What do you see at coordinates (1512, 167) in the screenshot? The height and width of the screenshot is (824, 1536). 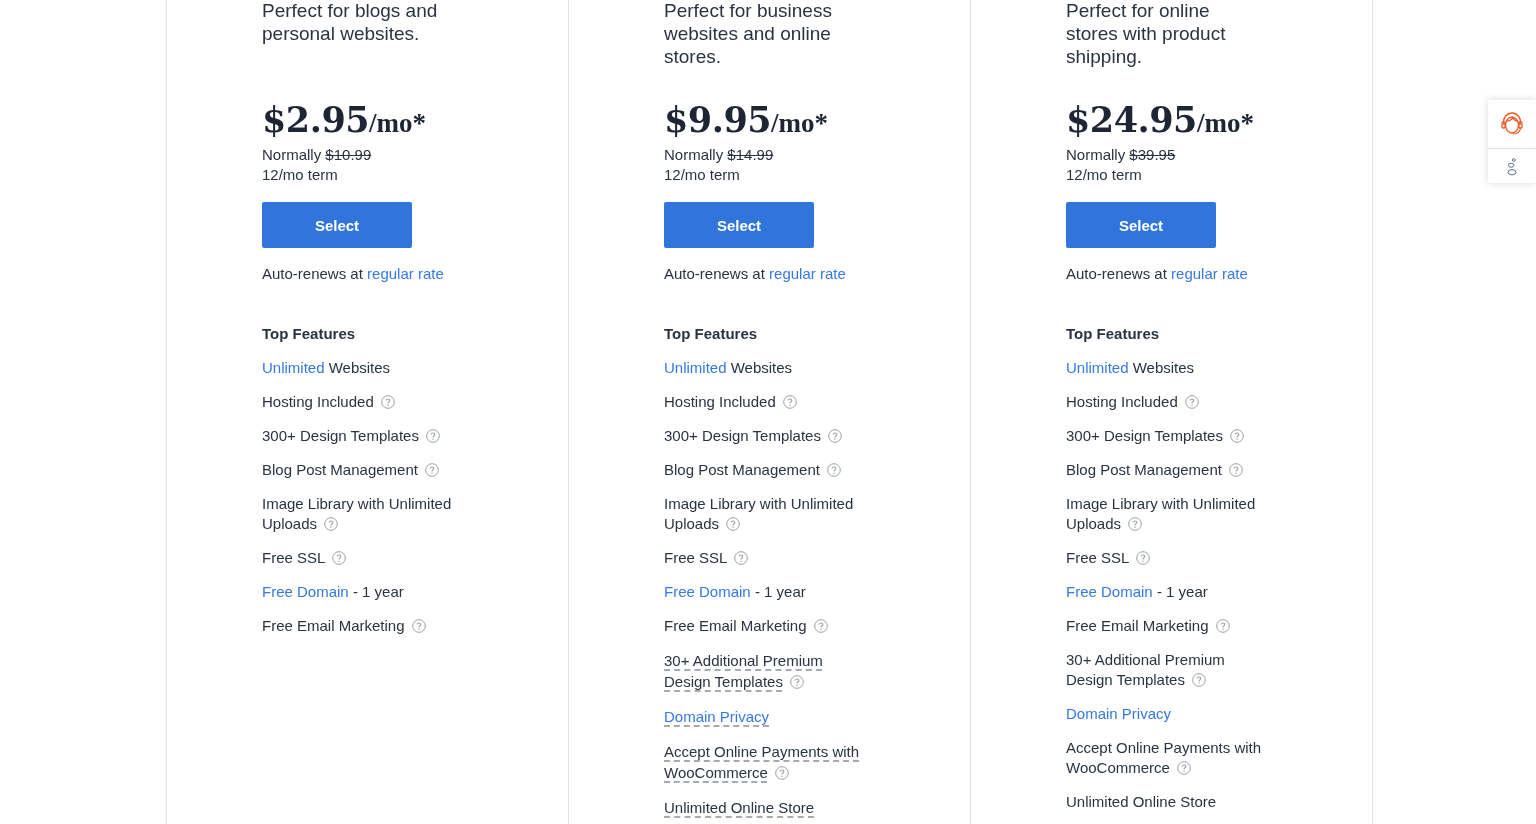 I see `chat-icon` at bounding box center [1512, 167].